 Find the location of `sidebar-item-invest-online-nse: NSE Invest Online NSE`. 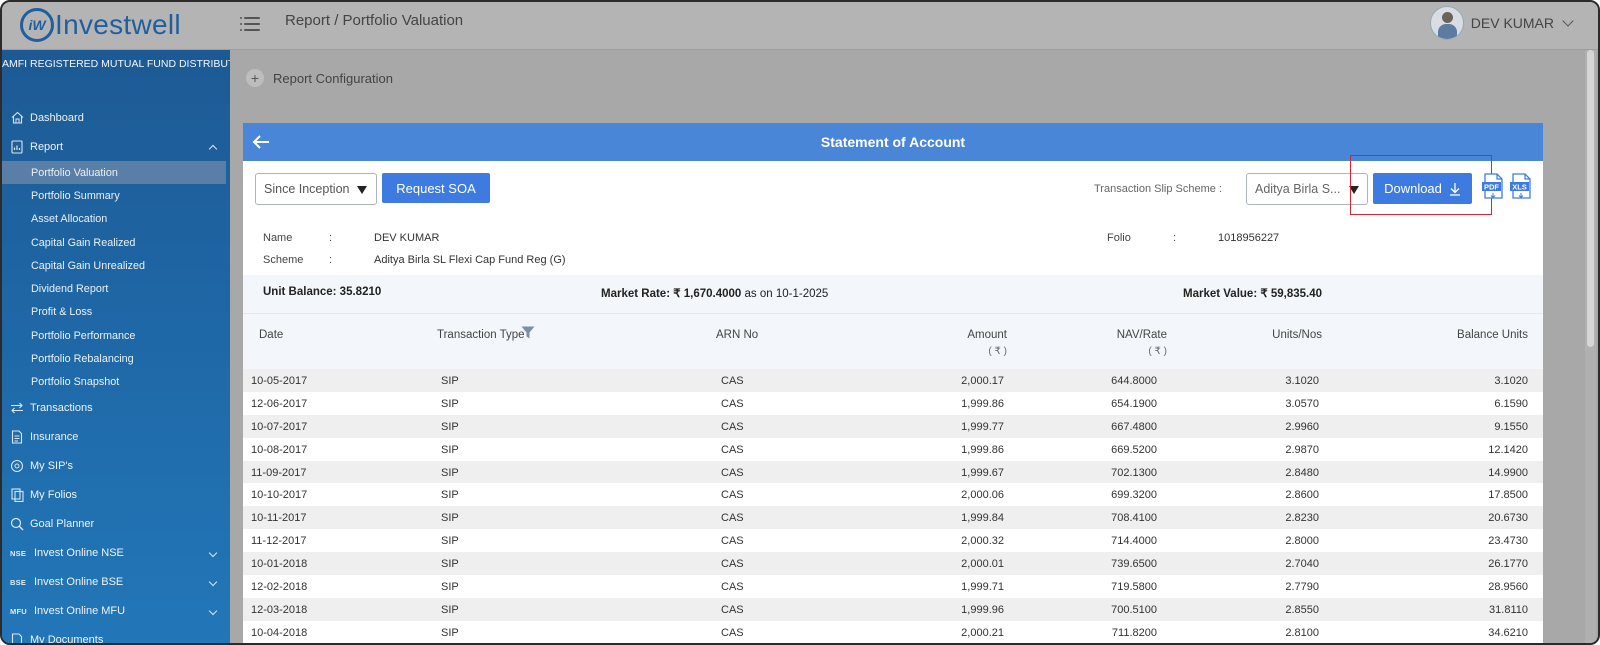

sidebar-item-invest-online-nse: NSE Invest Online NSE is located at coordinates (116, 553).